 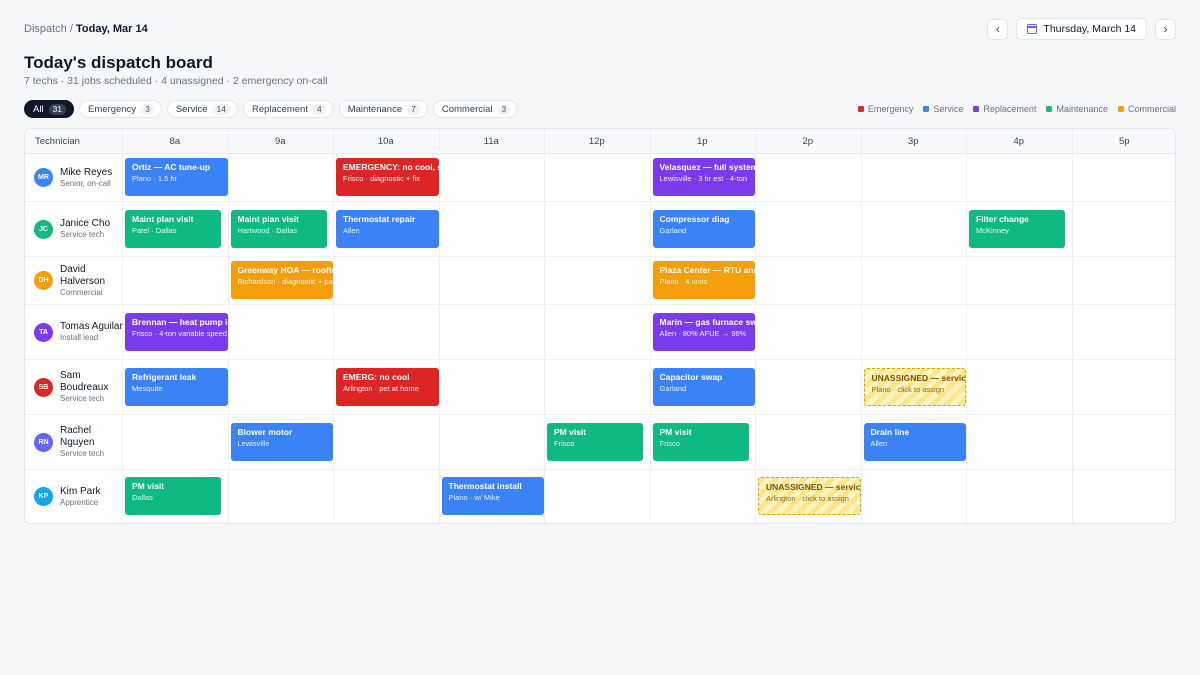 What do you see at coordinates (387, 386) in the screenshot?
I see `job-card-emergency: EMERG: no cool Arlington · pet at home` at bounding box center [387, 386].